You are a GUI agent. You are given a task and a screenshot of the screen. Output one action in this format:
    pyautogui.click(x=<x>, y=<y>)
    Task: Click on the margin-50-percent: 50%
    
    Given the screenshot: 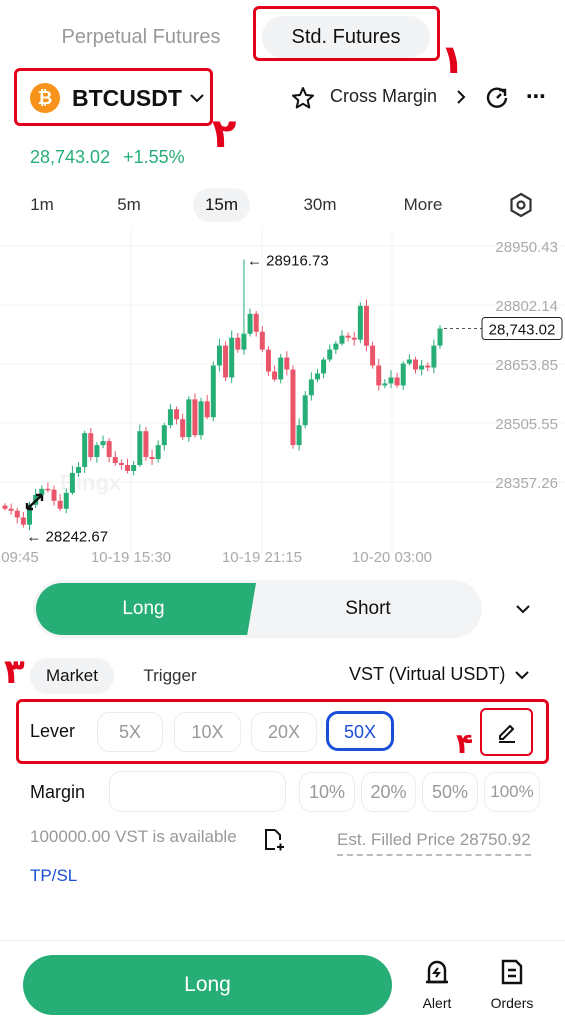 What is the action you would take?
    pyautogui.click(x=450, y=792)
    